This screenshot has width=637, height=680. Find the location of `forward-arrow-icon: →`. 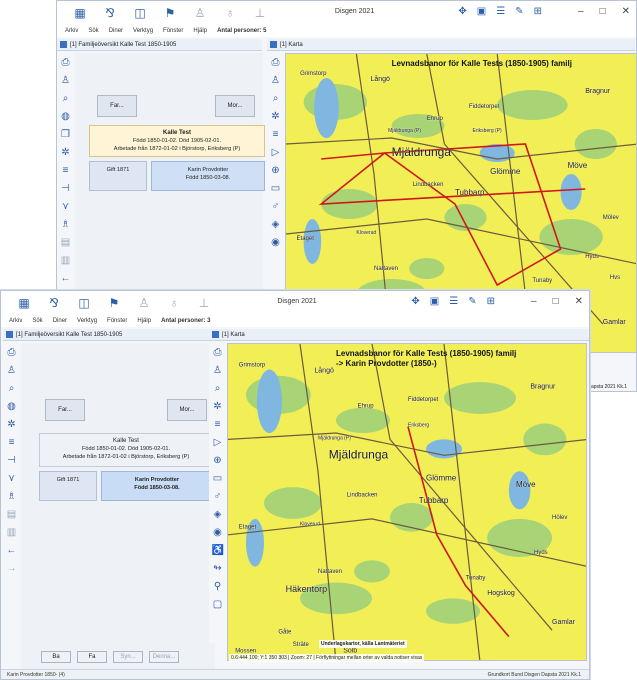

forward-arrow-icon: → is located at coordinates (12, 569).